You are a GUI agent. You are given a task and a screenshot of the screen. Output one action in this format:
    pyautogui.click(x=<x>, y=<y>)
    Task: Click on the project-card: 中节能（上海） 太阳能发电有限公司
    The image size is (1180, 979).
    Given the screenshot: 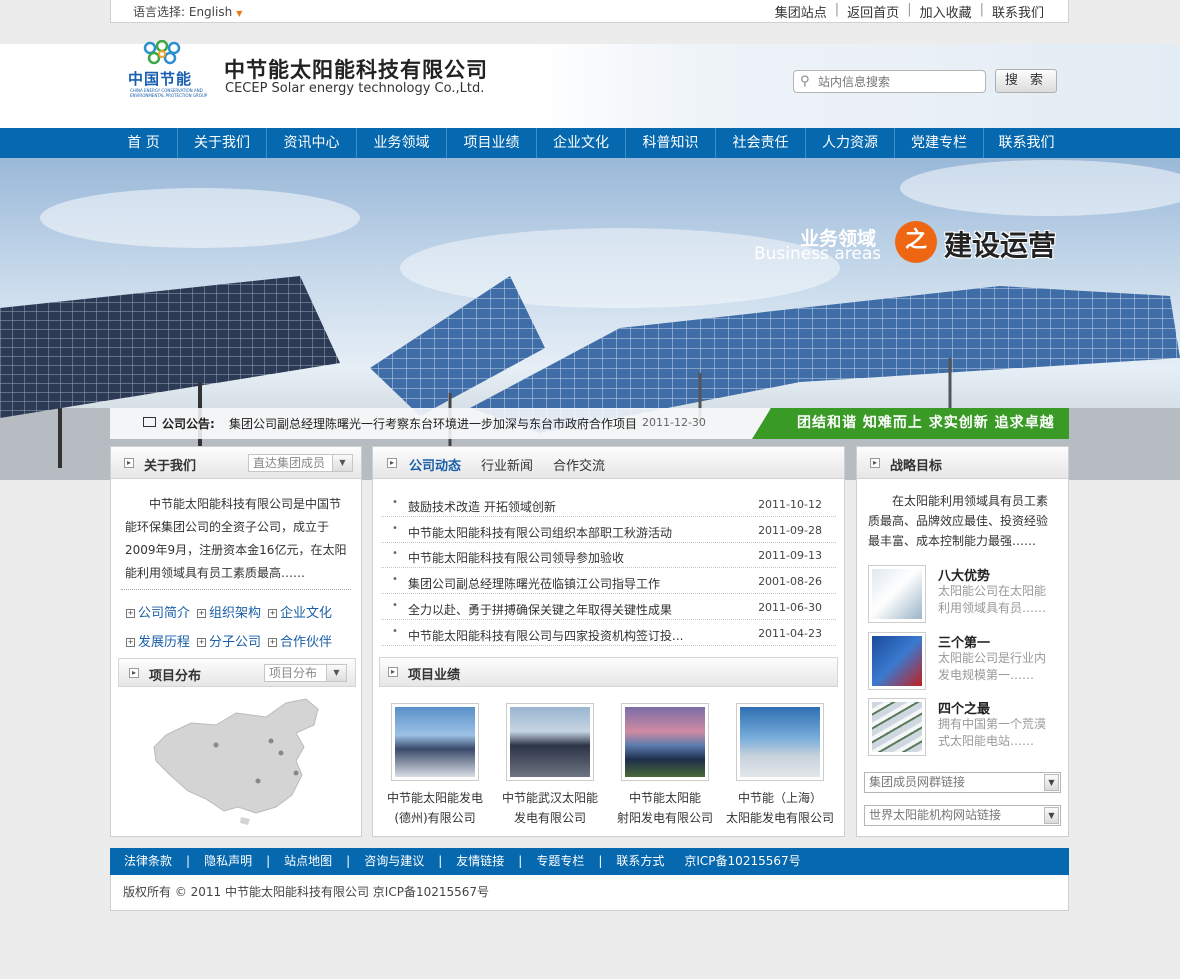 What is the action you would take?
    pyautogui.click(x=780, y=765)
    